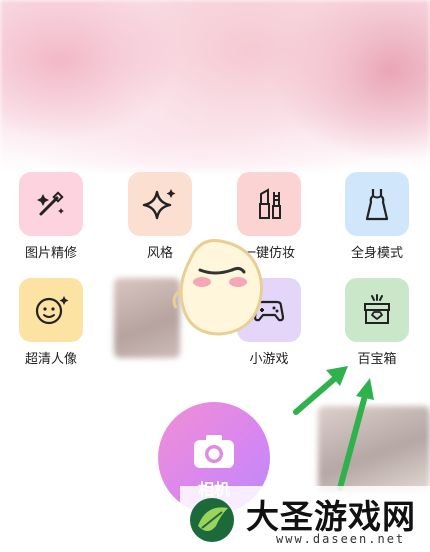 The image size is (430, 552). I want to click on dress-icon, so click(377, 205).